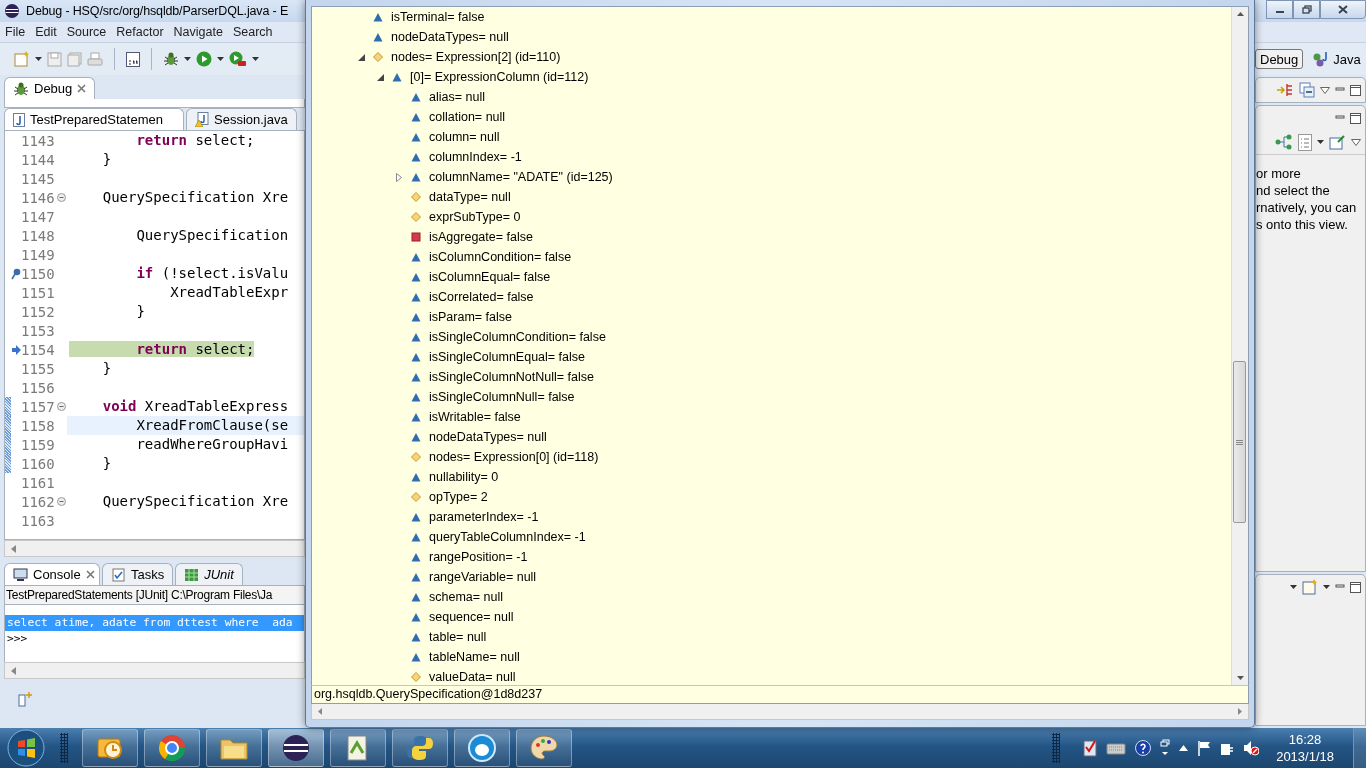 The image size is (1366, 768). I want to click on view-tab: JUnit, so click(209, 574).